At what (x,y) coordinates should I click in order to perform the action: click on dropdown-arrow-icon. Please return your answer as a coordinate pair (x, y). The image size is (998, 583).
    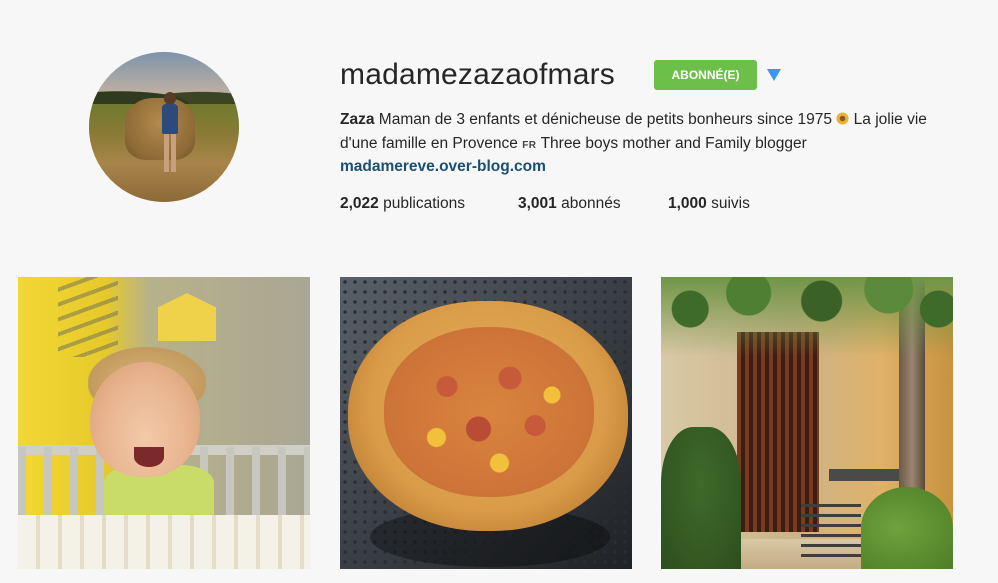
    Looking at the image, I should click on (774, 75).